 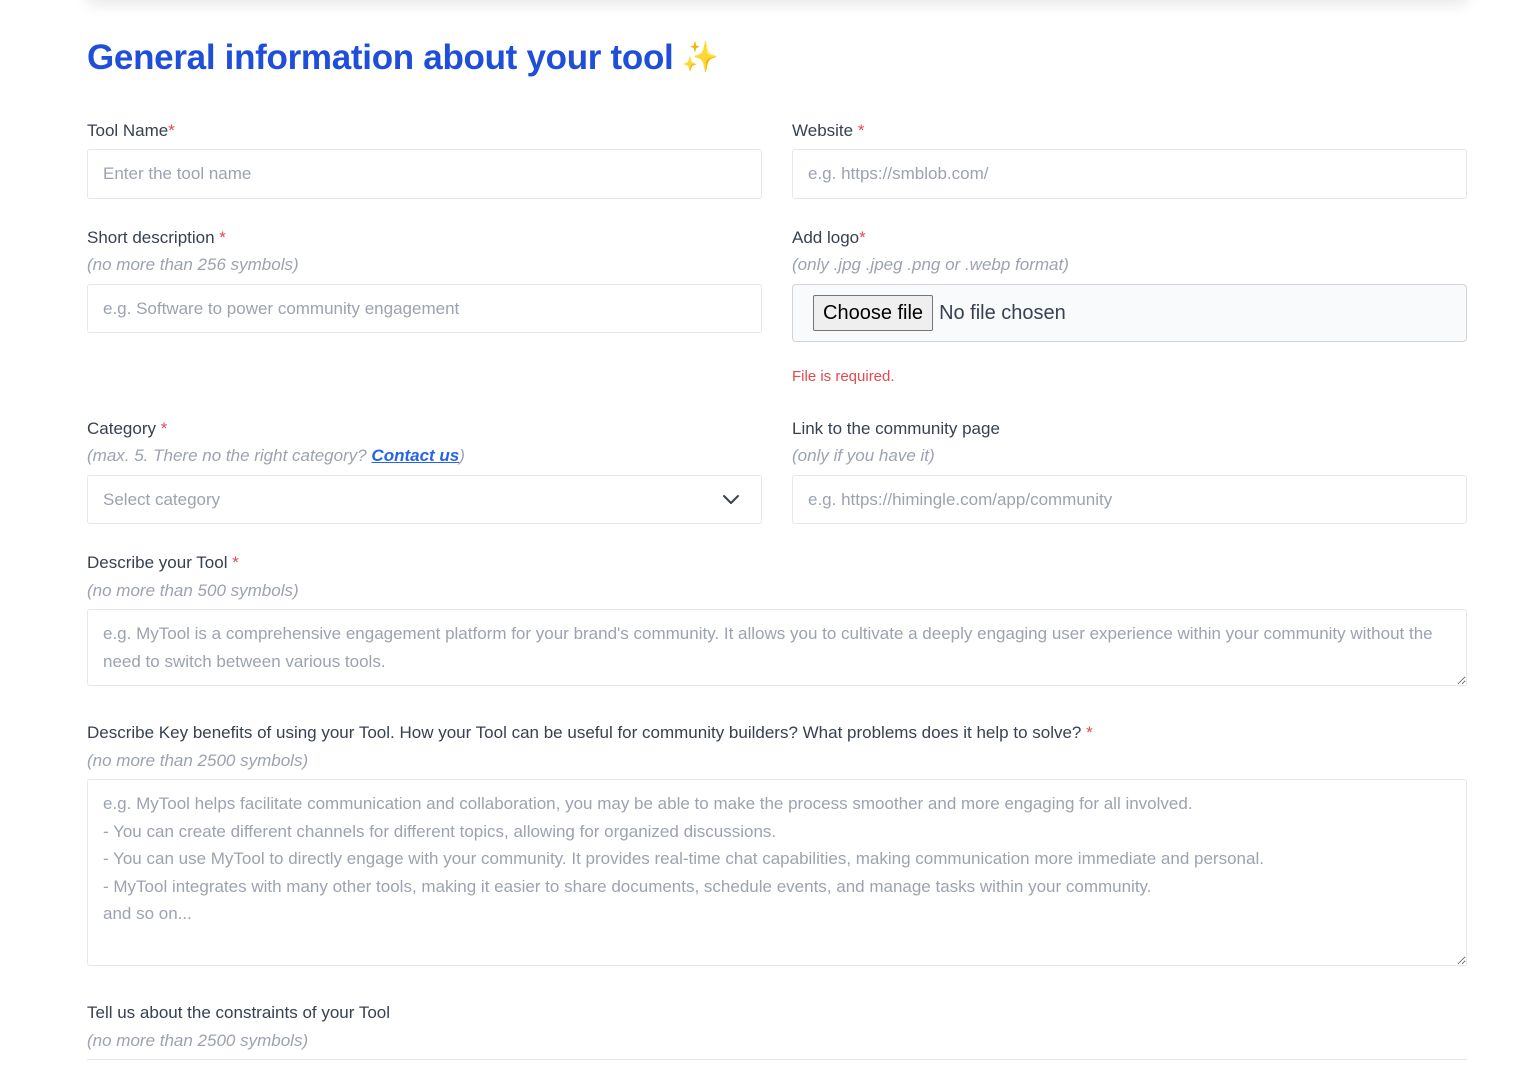 I want to click on short-description-label: Short description *, so click(x=156, y=237).